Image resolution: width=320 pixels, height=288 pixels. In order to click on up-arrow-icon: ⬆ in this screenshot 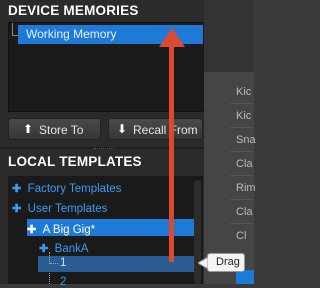, I will do `click(28, 129)`.